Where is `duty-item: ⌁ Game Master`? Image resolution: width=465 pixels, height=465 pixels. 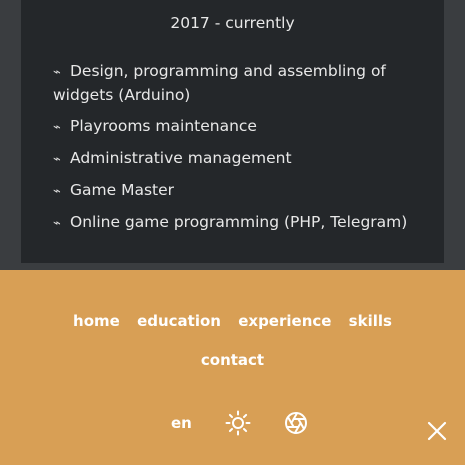 duty-item: ⌁ Game Master is located at coordinates (238, 191).